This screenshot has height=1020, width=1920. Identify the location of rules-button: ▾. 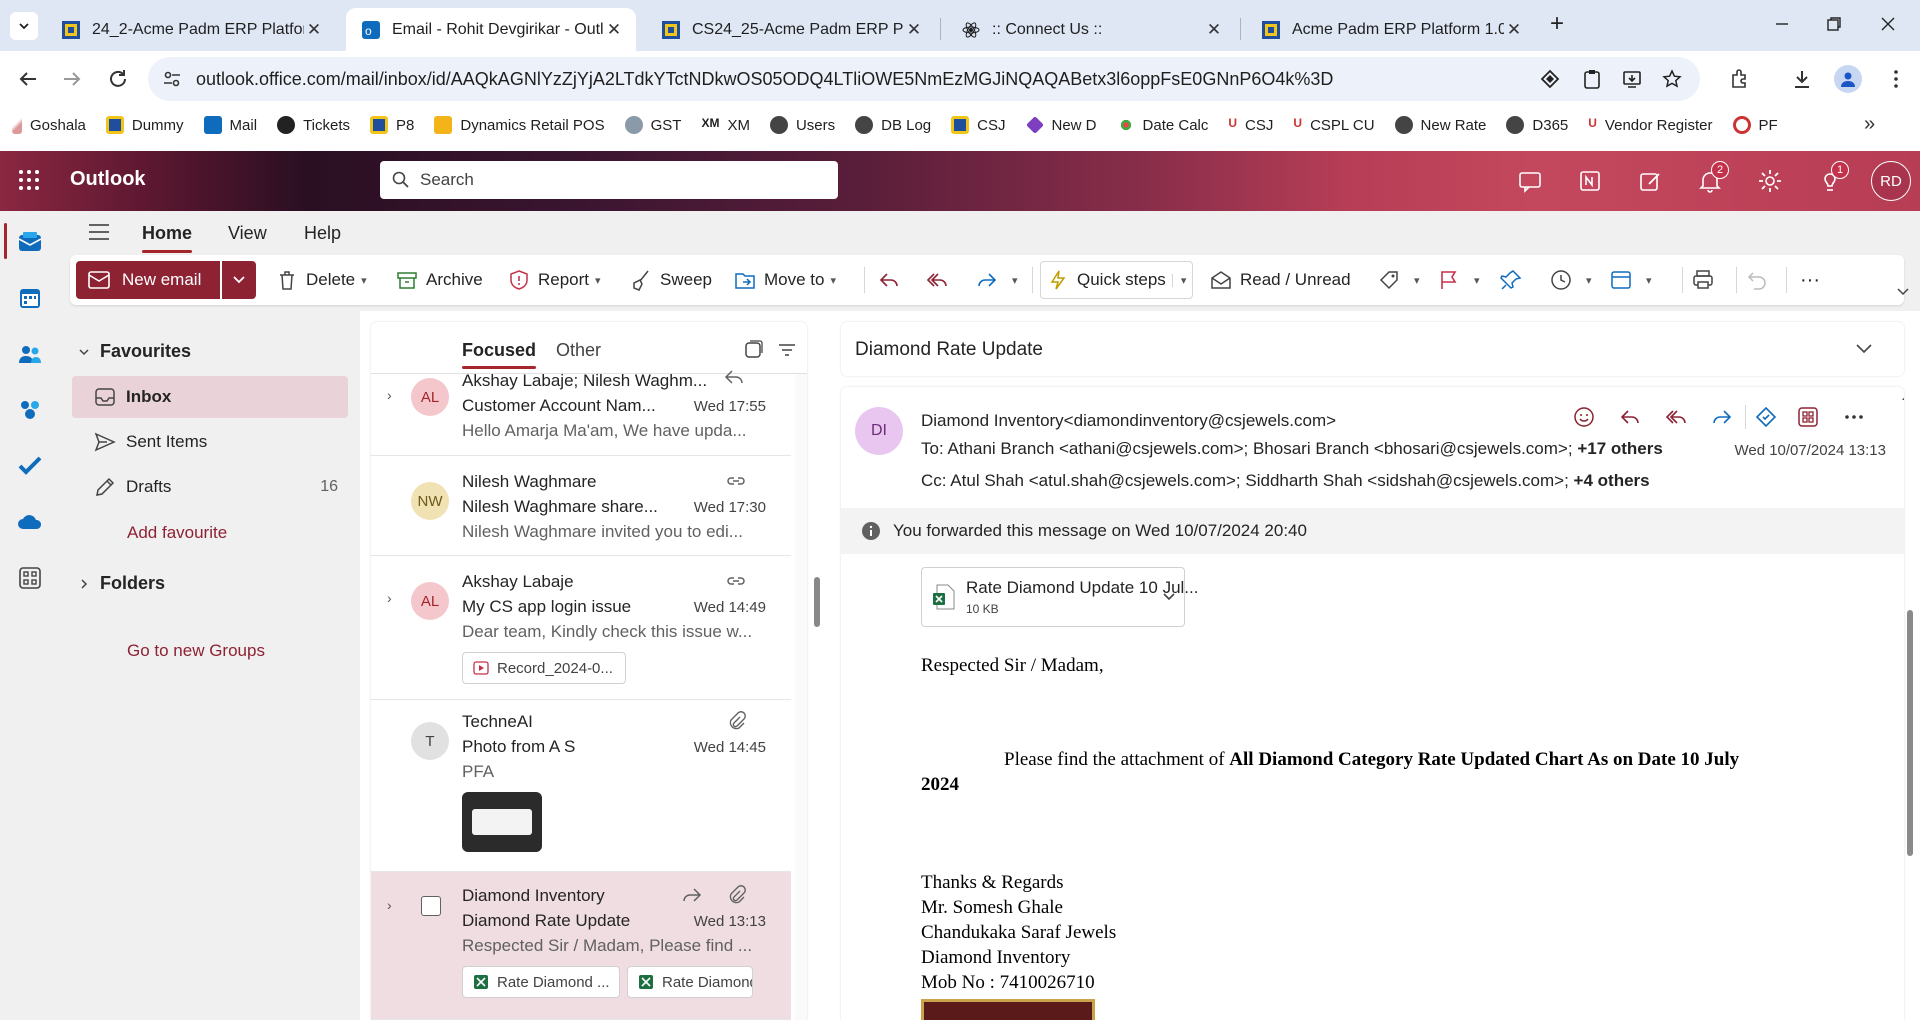
(1631, 280).